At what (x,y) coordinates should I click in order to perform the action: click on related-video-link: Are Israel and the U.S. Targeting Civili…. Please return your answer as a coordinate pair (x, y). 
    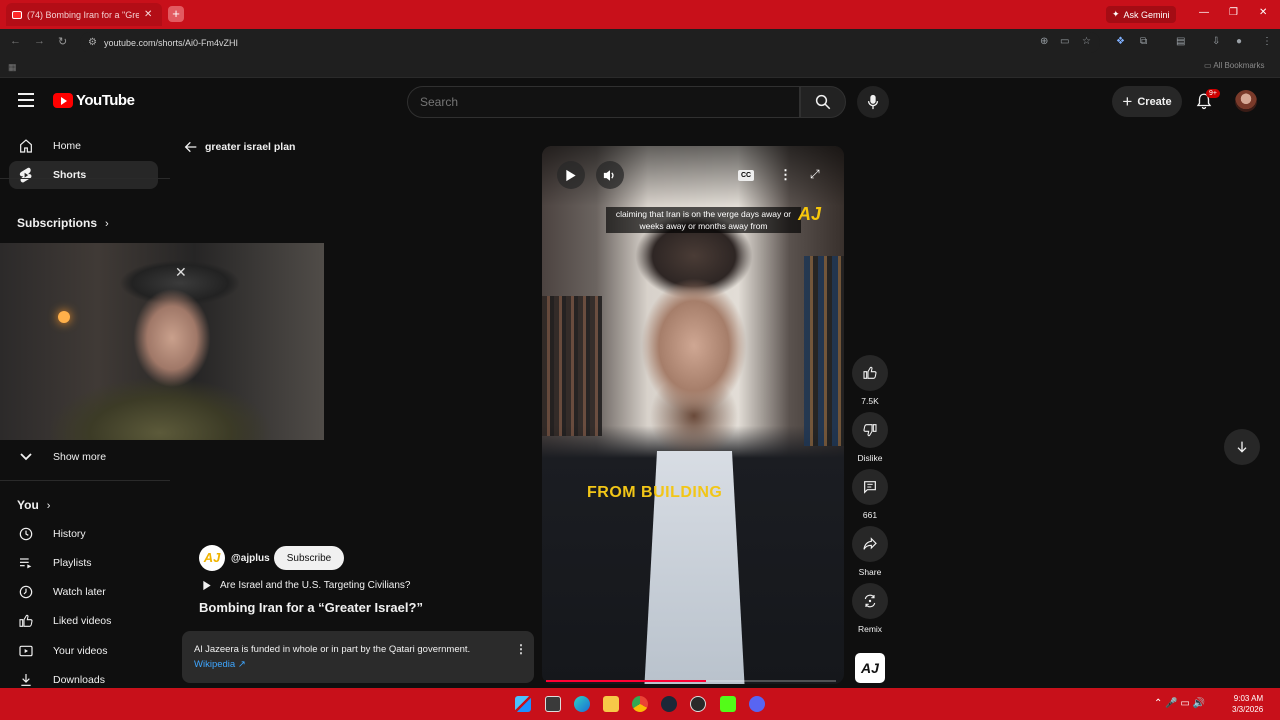
    Looking at the image, I should click on (315, 585).